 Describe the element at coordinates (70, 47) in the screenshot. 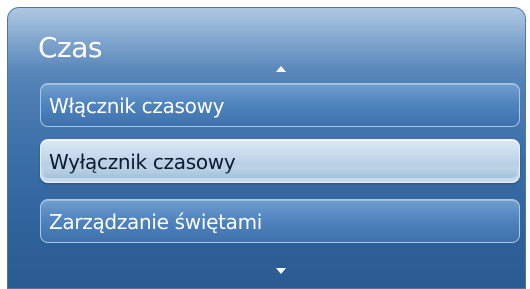

I see `menu-title: Czas` at that location.